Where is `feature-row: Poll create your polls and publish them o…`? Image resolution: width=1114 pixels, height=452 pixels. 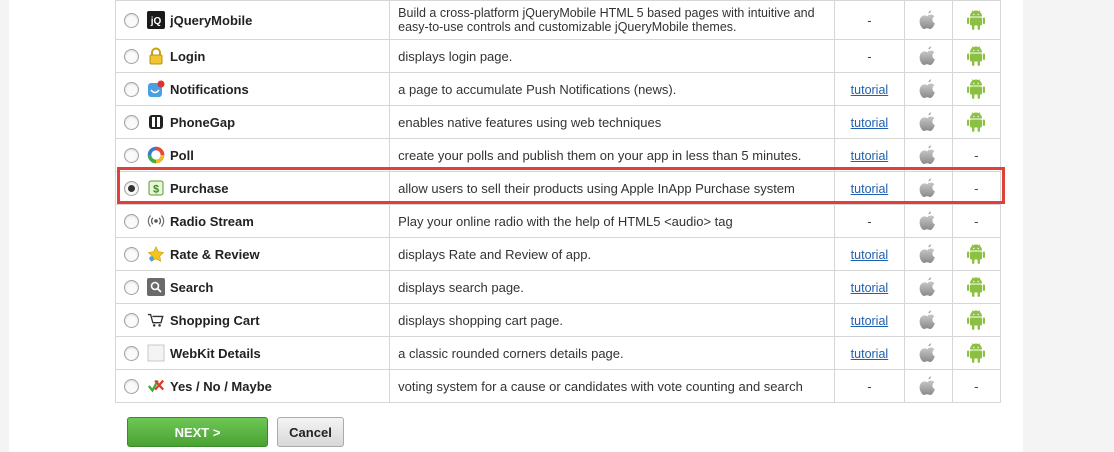 feature-row: Poll create your polls and publish them o… is located at coordinates (558, 155).